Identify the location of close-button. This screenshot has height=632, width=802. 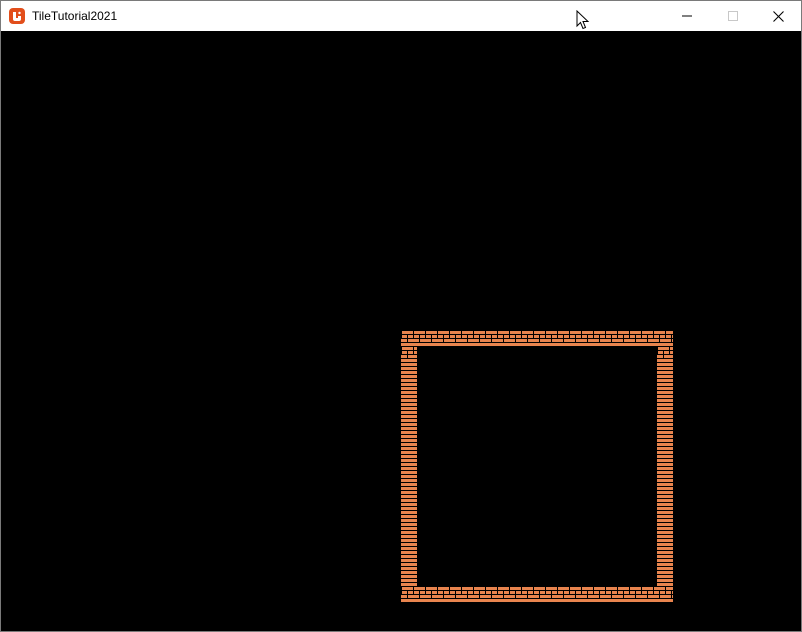
(778, 16).